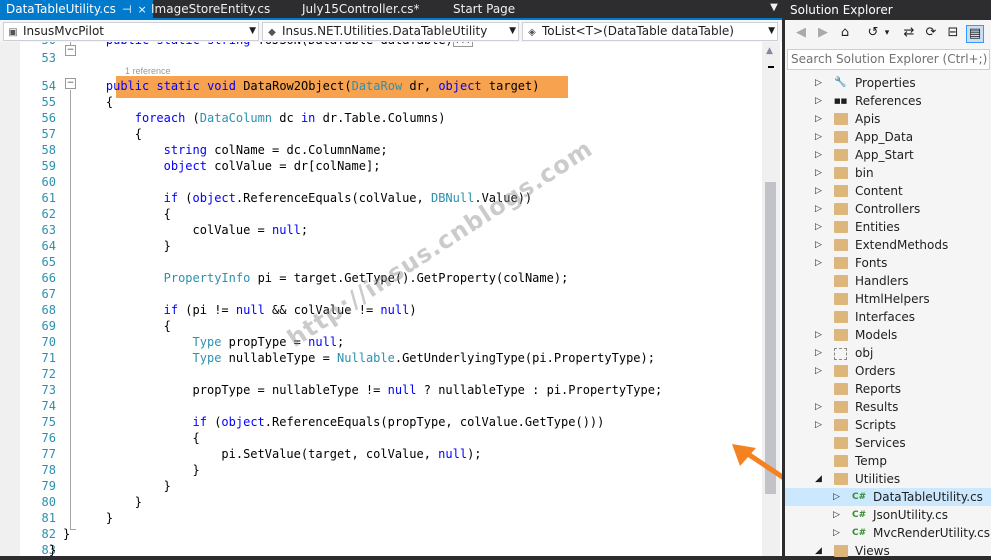 The image size is (991, 560). What do you see at coordinates (888, 227) in the screenshot?
I see `tree-item-entities: ▷ Entities` at bounding box center [888, 227].